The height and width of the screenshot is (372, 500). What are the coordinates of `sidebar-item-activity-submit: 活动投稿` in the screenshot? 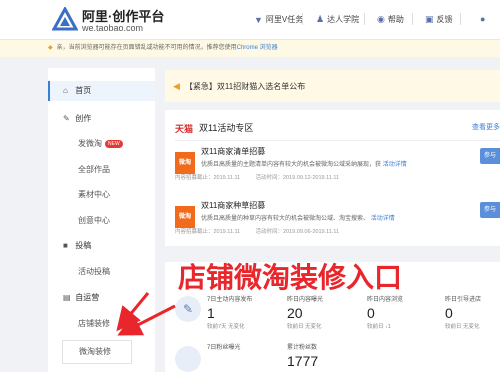 It's located at (101, 272).